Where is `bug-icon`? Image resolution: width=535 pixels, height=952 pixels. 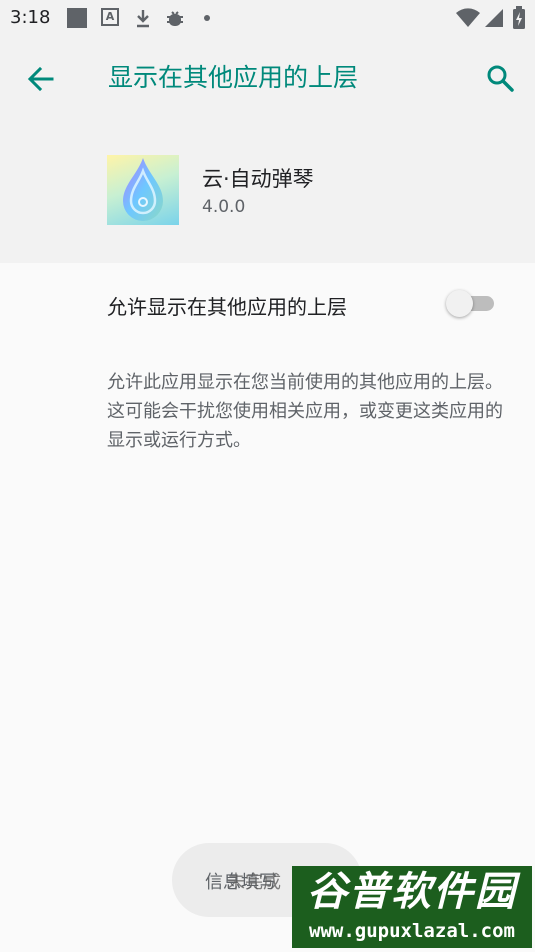 bug-icon is located at coordinates (175, 21).